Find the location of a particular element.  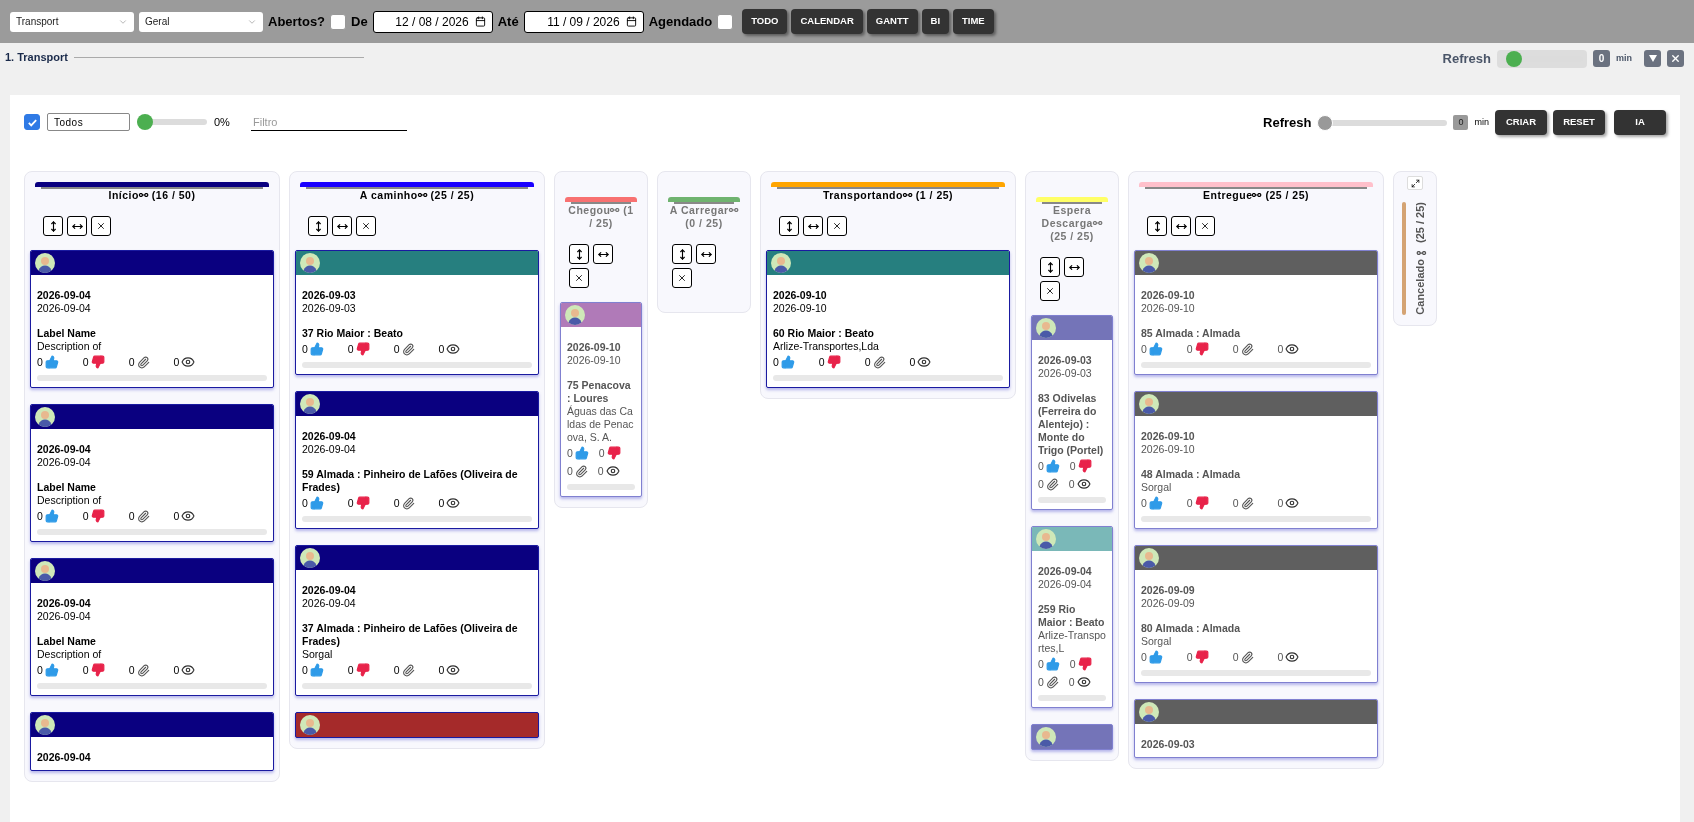

action-button: RESET is located at coordinates (1579, 122).